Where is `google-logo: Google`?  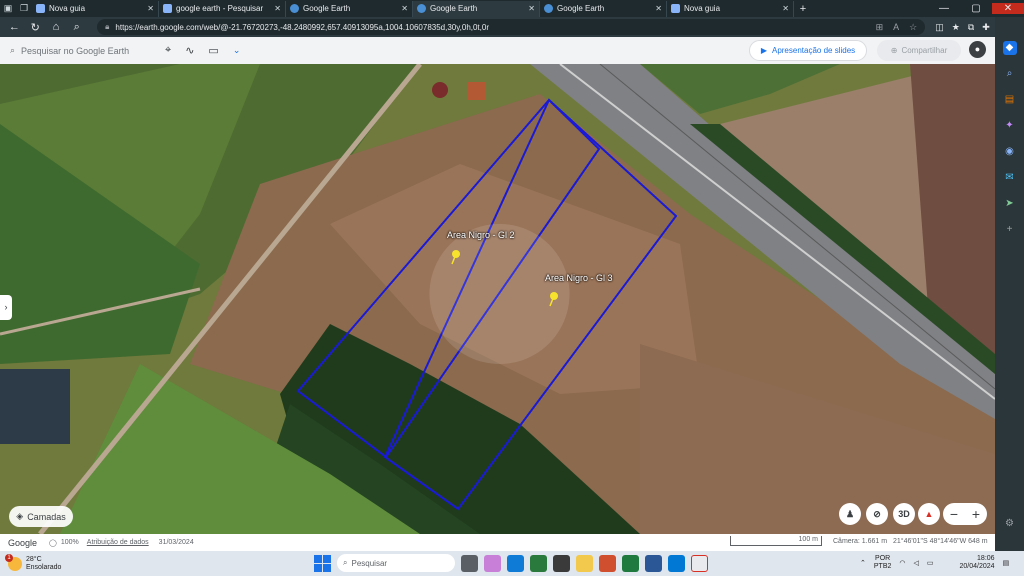 google-logo: Google is located at coordinates (23, 542).